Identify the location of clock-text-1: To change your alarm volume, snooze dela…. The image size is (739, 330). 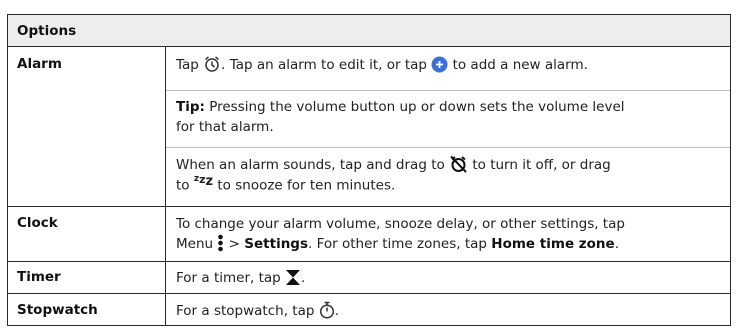
(400, 224).